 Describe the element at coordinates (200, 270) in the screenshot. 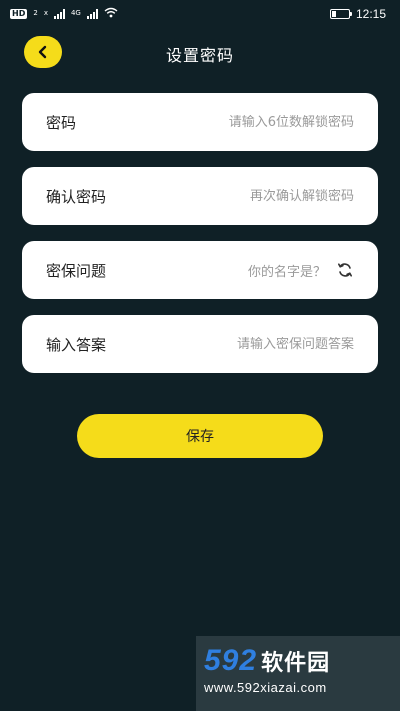

I see `security-question-field-card: 密保问题 你的名字是？` at that location.